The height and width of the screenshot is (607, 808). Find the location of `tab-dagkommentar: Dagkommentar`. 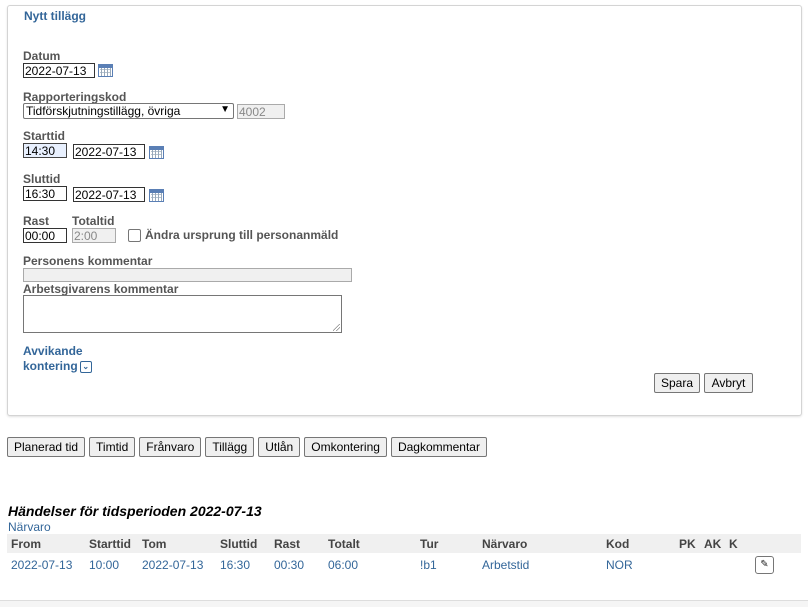

tab-dagkommentar: Dagkommentar is located at coordinates (438, 447).